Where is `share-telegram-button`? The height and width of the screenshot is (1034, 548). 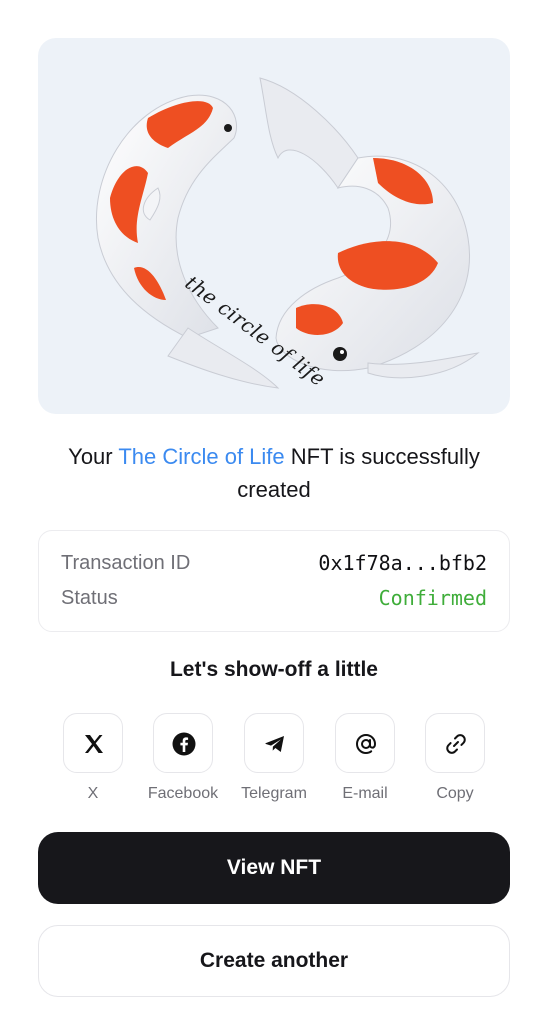 share-telegram-button is located at coordinates (274, 743).